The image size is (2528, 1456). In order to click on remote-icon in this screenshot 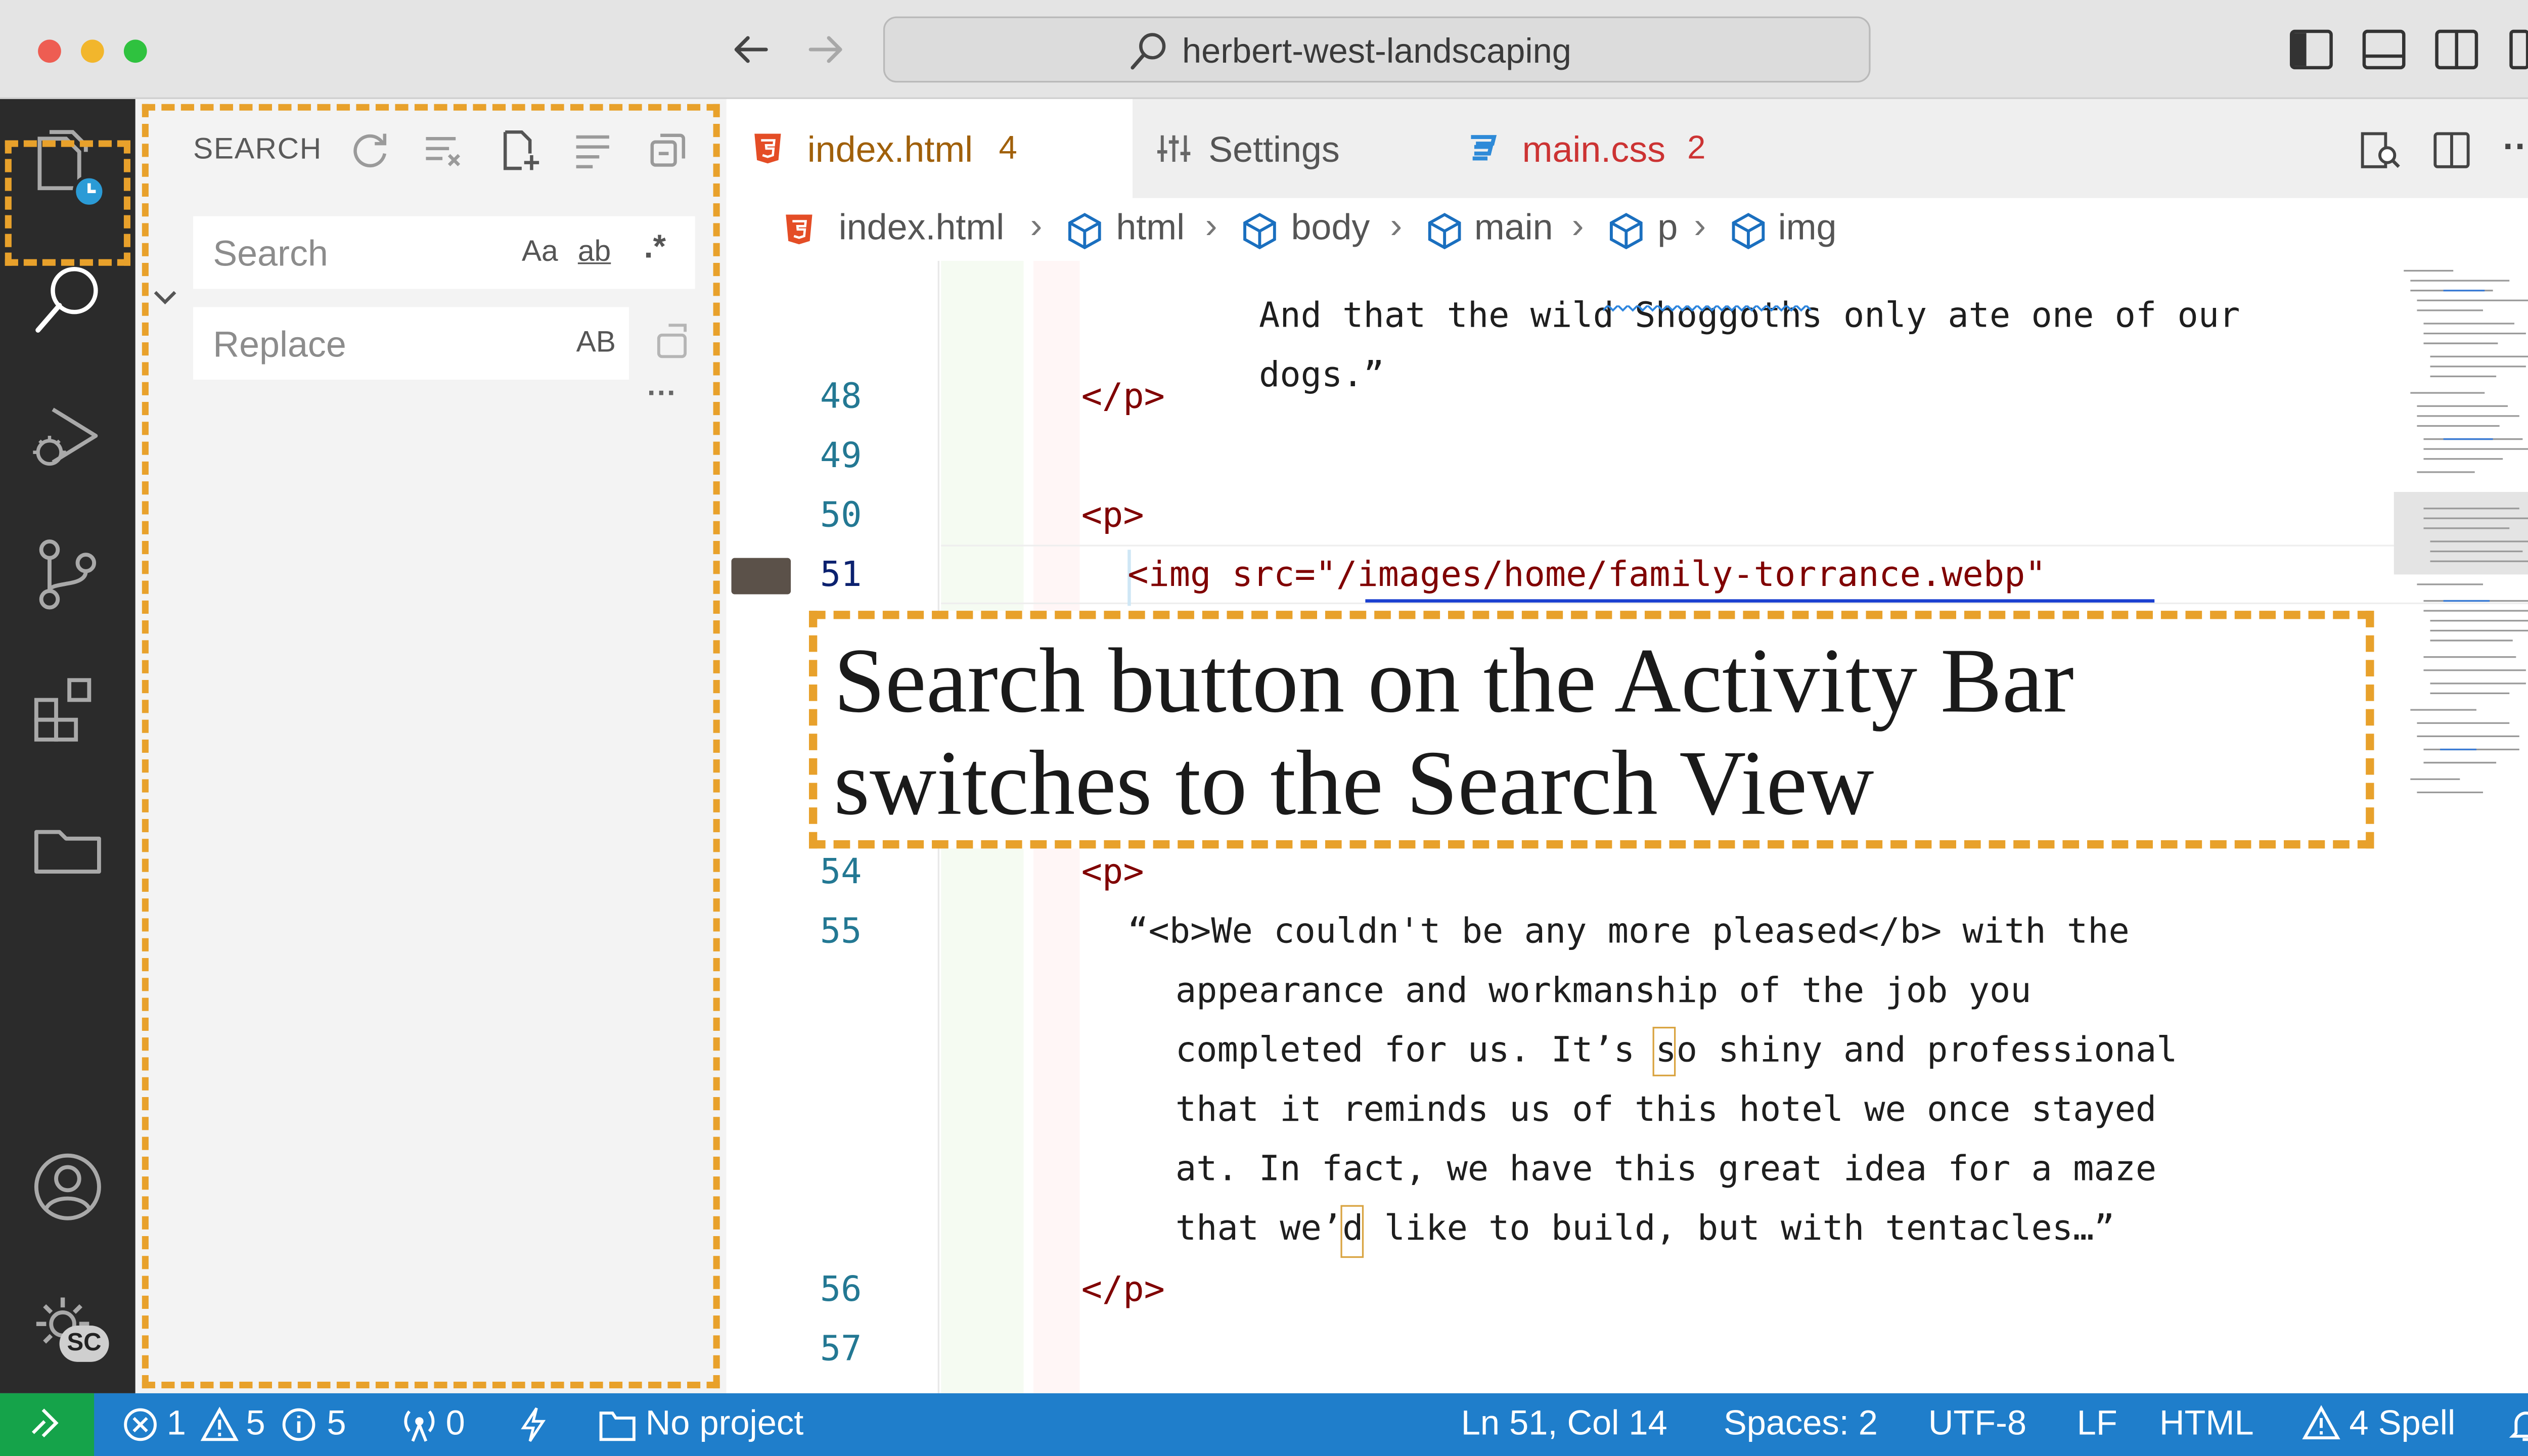, I will do `click(45, 1423)`.